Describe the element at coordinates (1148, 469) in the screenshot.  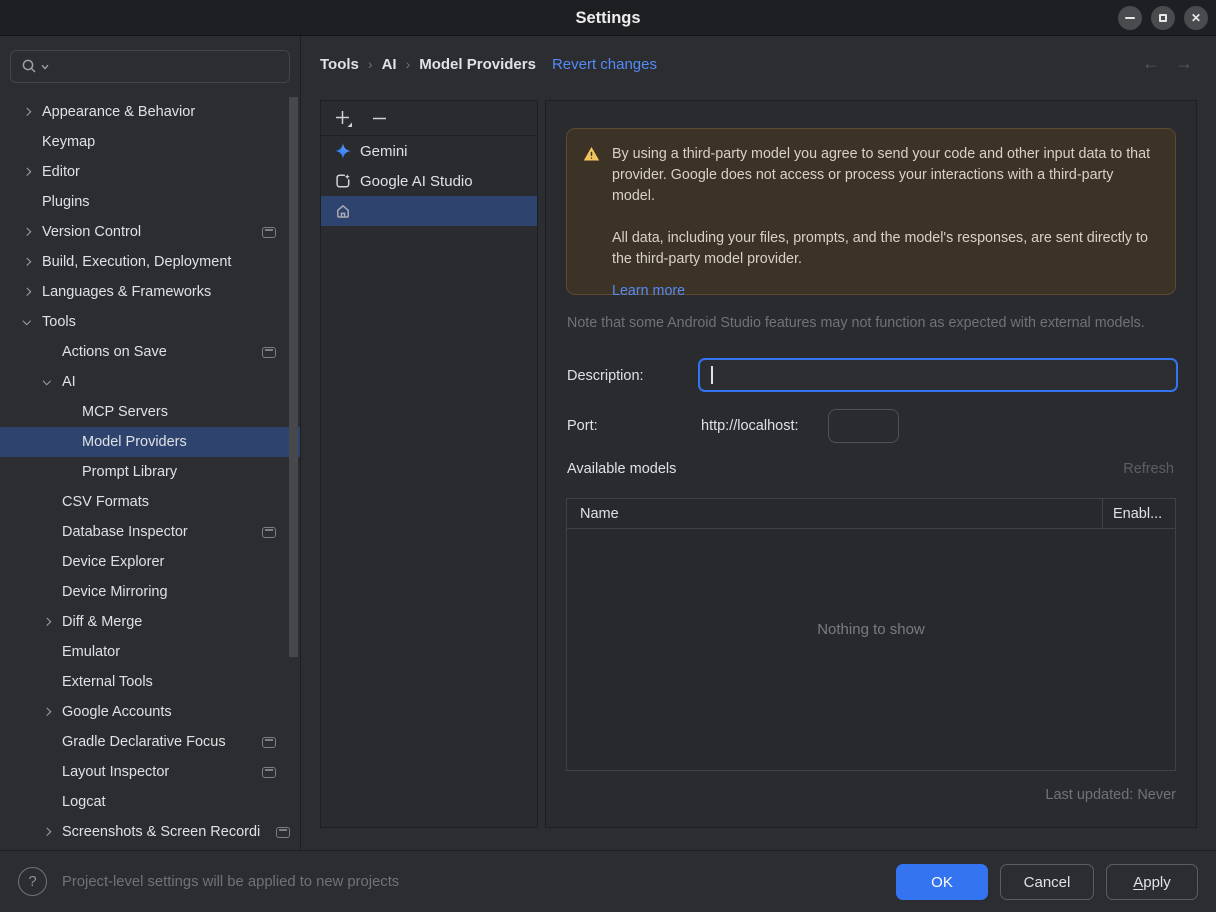
I see `refresh-button: Refresh` at that location.